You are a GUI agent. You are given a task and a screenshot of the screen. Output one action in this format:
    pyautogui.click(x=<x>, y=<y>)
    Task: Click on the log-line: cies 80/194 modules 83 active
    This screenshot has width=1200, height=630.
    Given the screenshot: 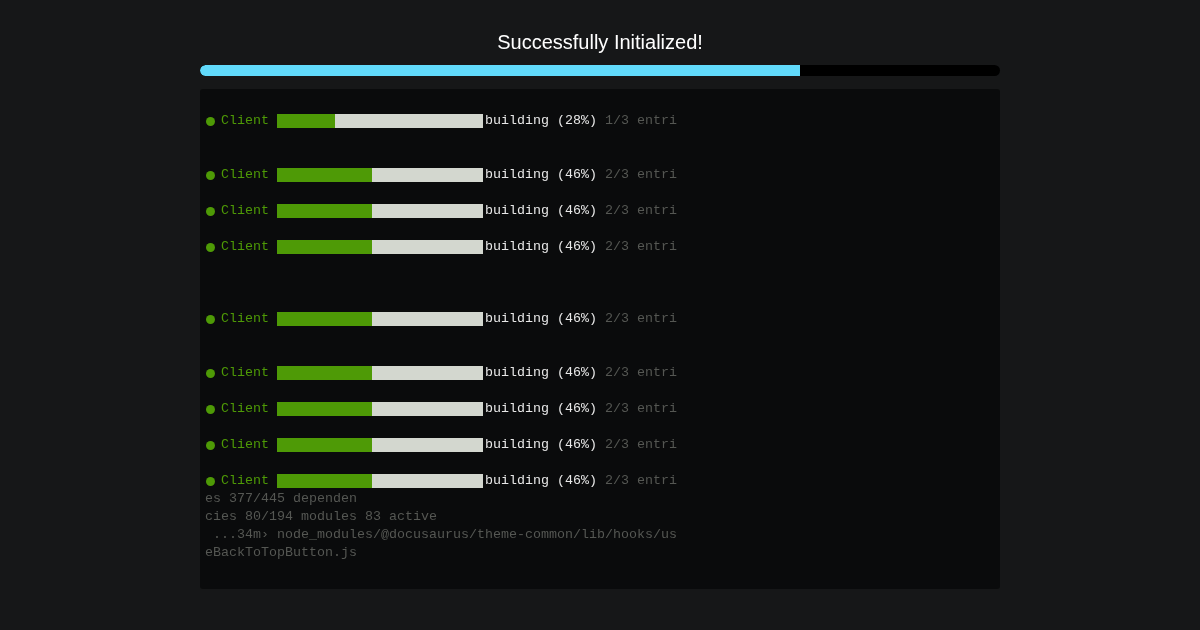 What is the action you would take?
    pyautogui.click(x=321, y=517)
    